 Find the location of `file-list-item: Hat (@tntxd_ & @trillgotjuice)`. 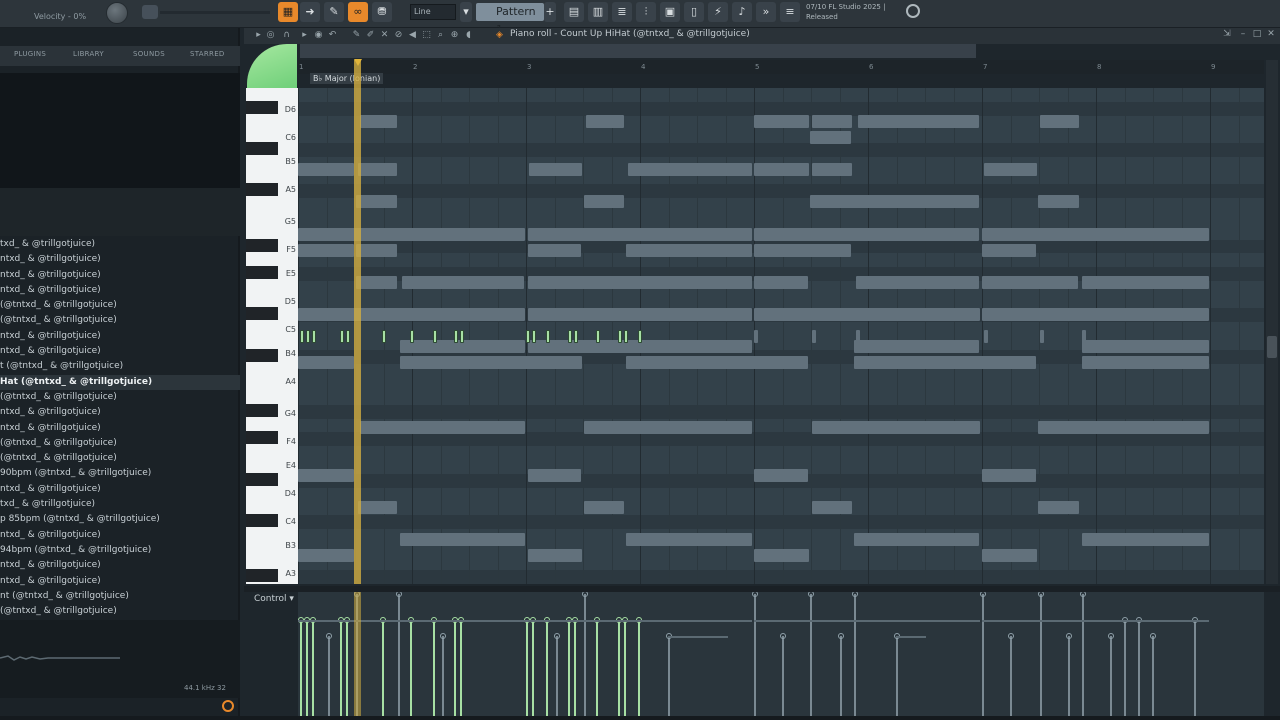

file-list-item: Hat (@tntxd_ & @trillgotjuice) is located at coordinates (120, 382).